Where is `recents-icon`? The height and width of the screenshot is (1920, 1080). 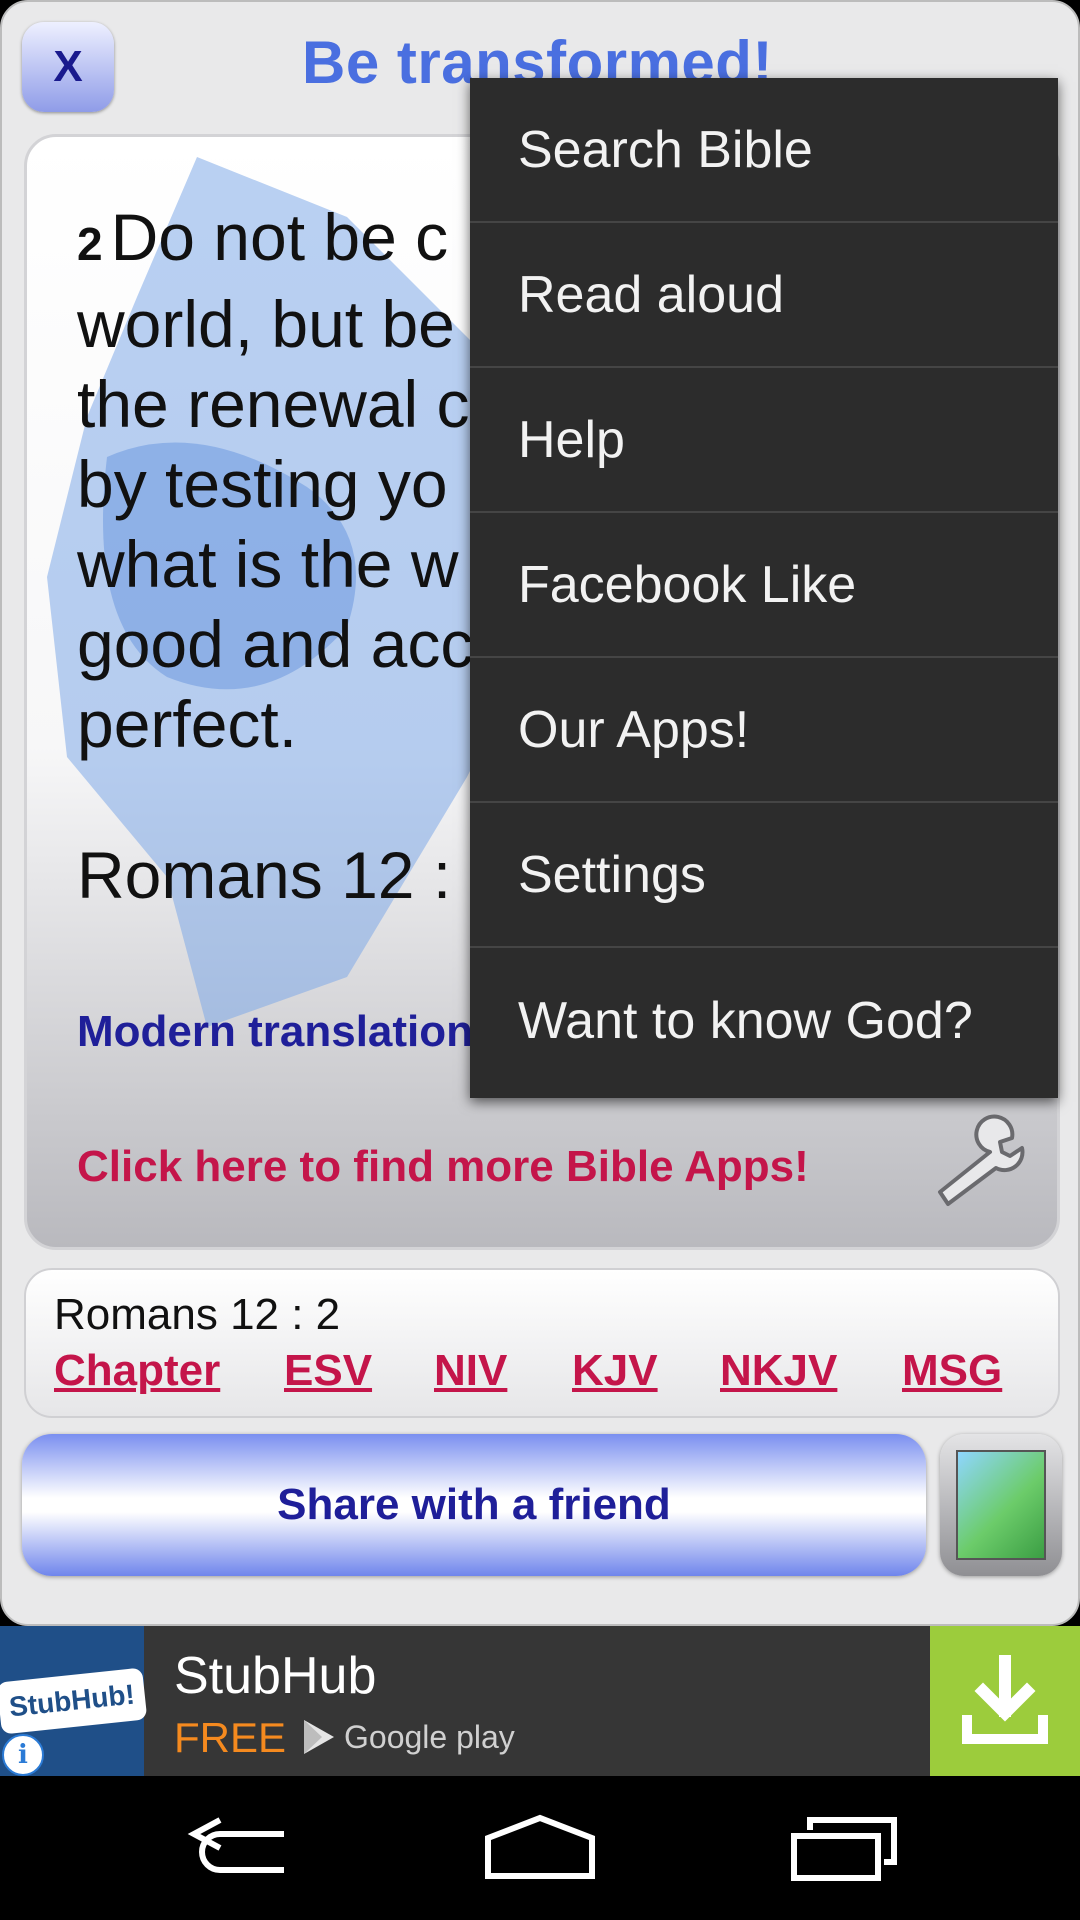 recents-icon is located at coordinates (846, 1848).